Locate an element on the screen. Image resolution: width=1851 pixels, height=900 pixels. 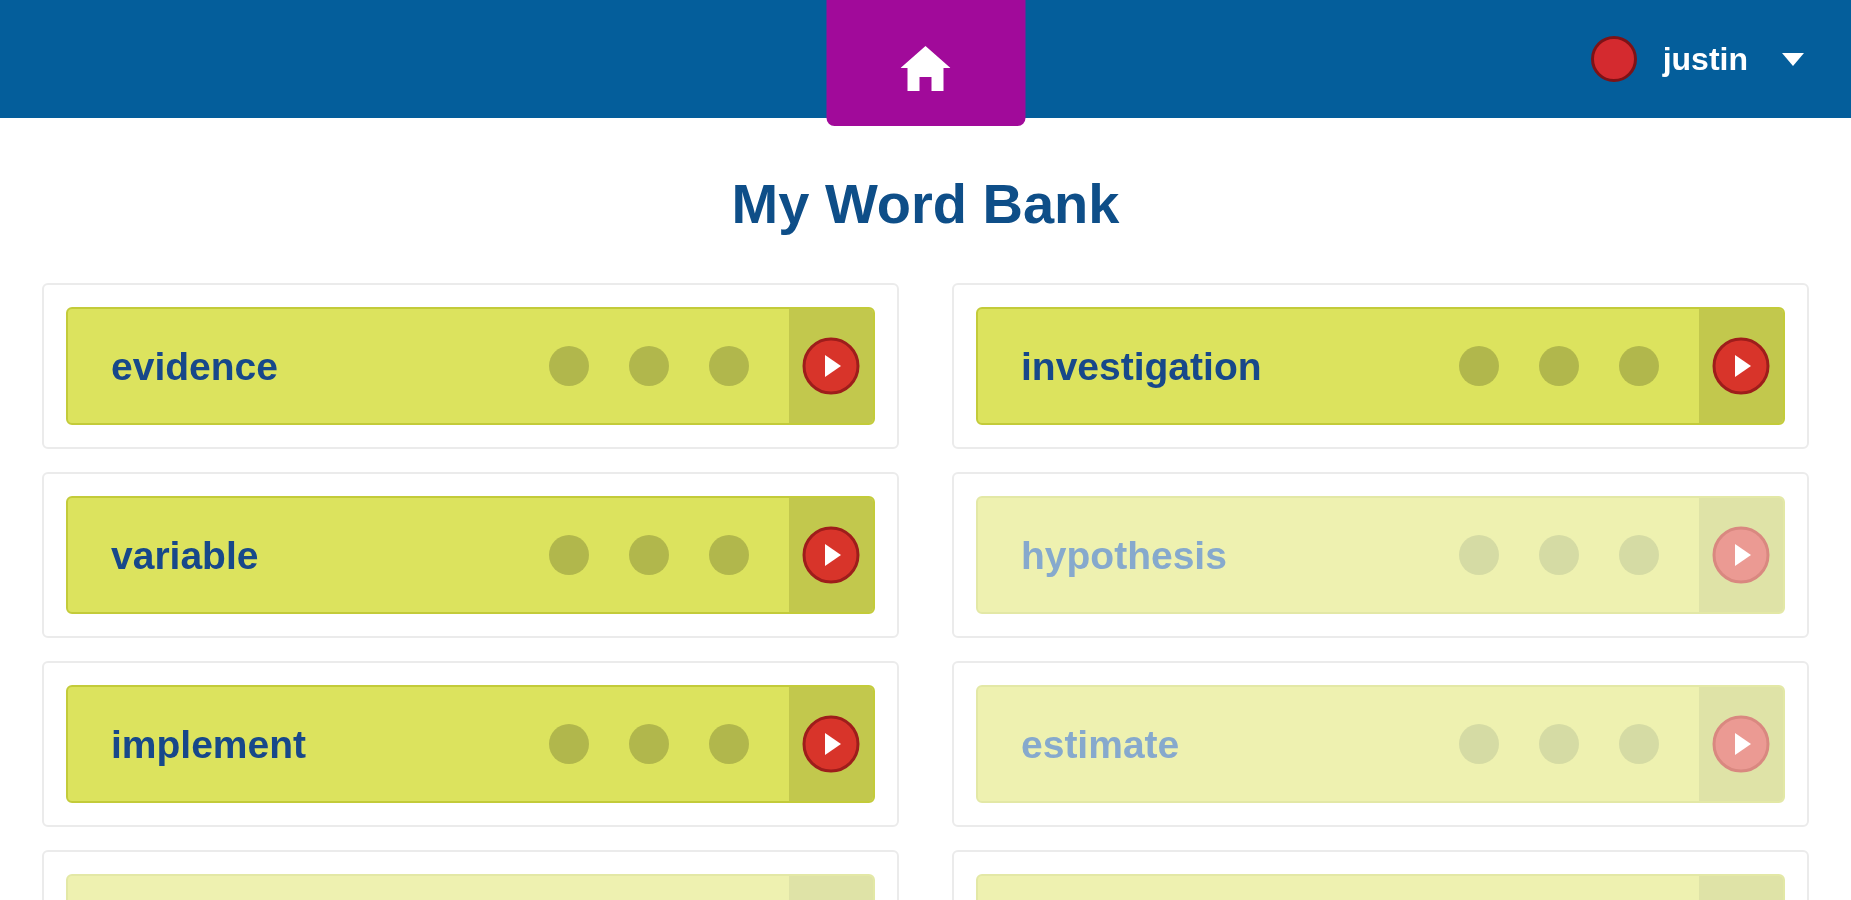
word-label: investigation is located at coordinates (1141, 366).